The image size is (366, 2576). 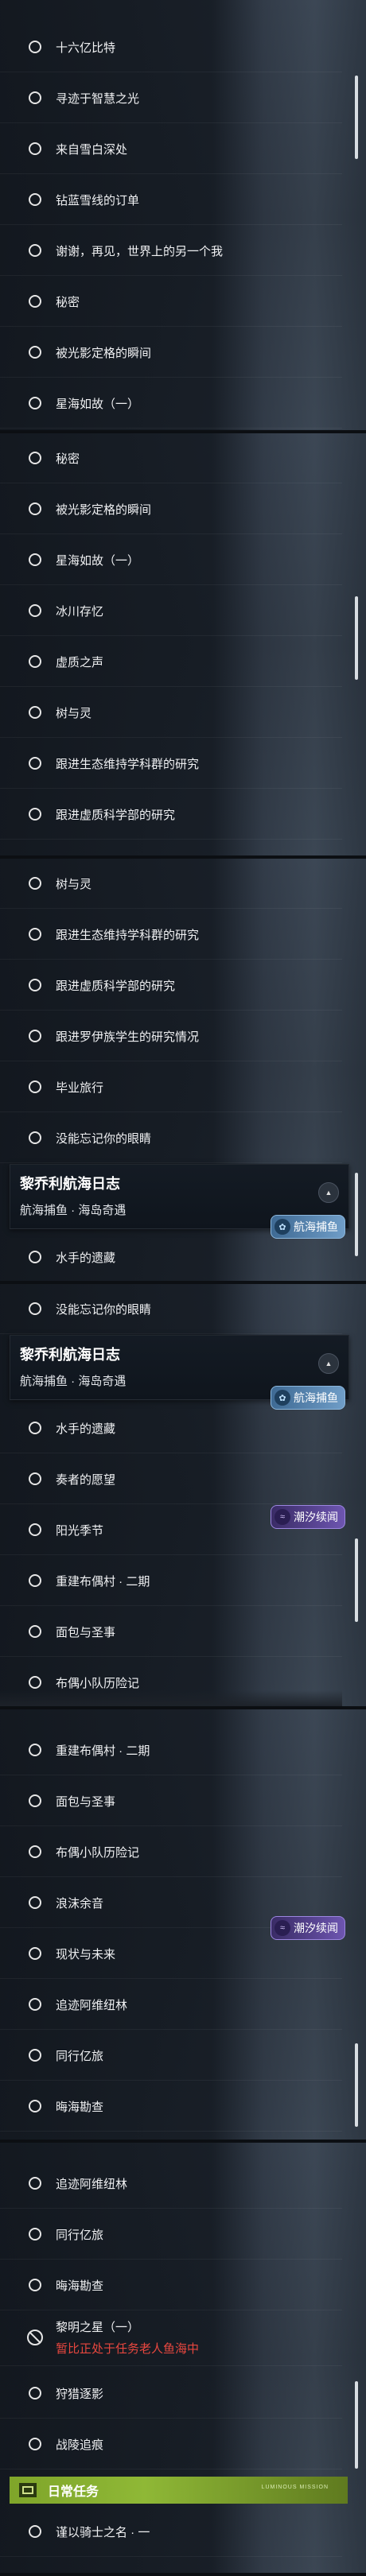 I want to click on quest-item: 现状与未来, so click(x=171, y=1954).